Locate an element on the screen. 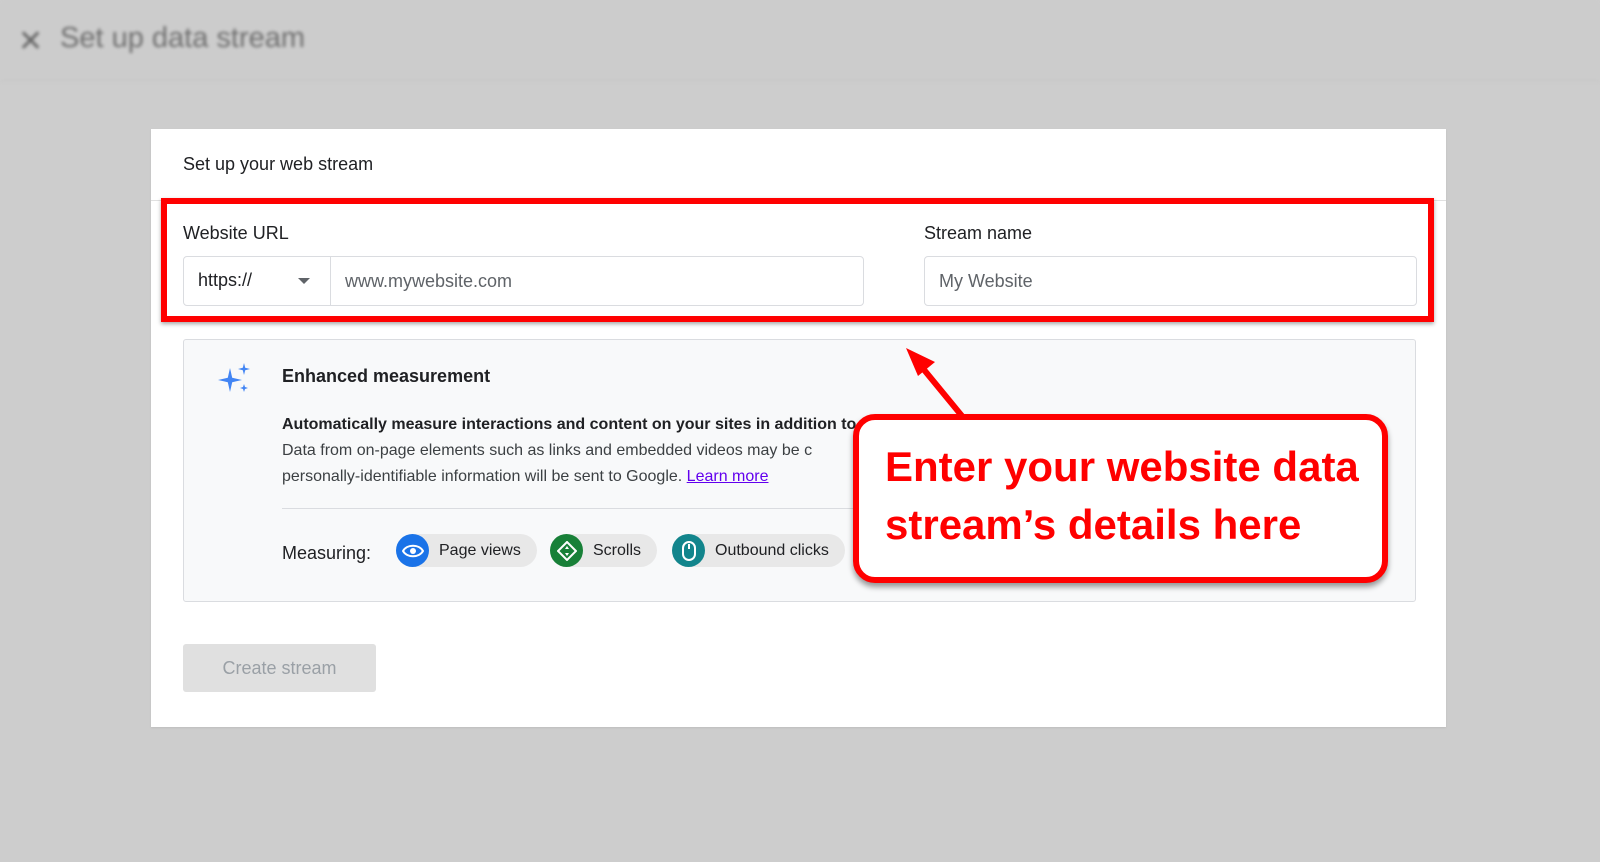 Image resolution: width=1600 pixels, height=862 pixels. mouse-icon is located at coordinates (688, 550).